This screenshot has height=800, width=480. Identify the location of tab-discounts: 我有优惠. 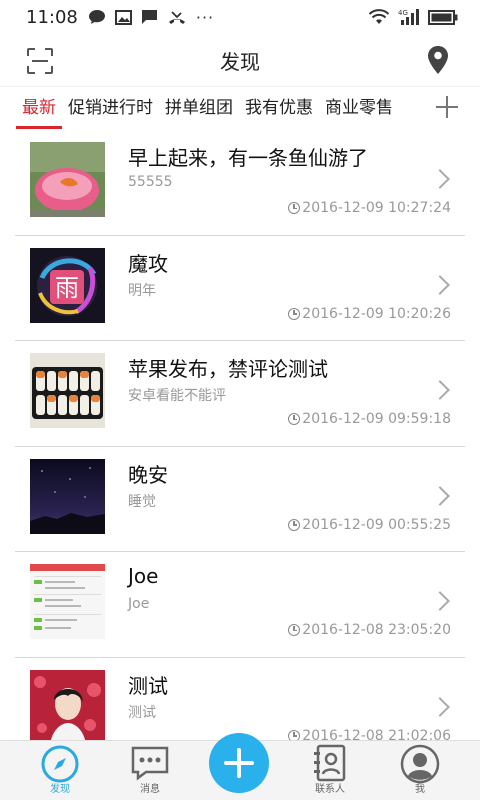
(285, 109).